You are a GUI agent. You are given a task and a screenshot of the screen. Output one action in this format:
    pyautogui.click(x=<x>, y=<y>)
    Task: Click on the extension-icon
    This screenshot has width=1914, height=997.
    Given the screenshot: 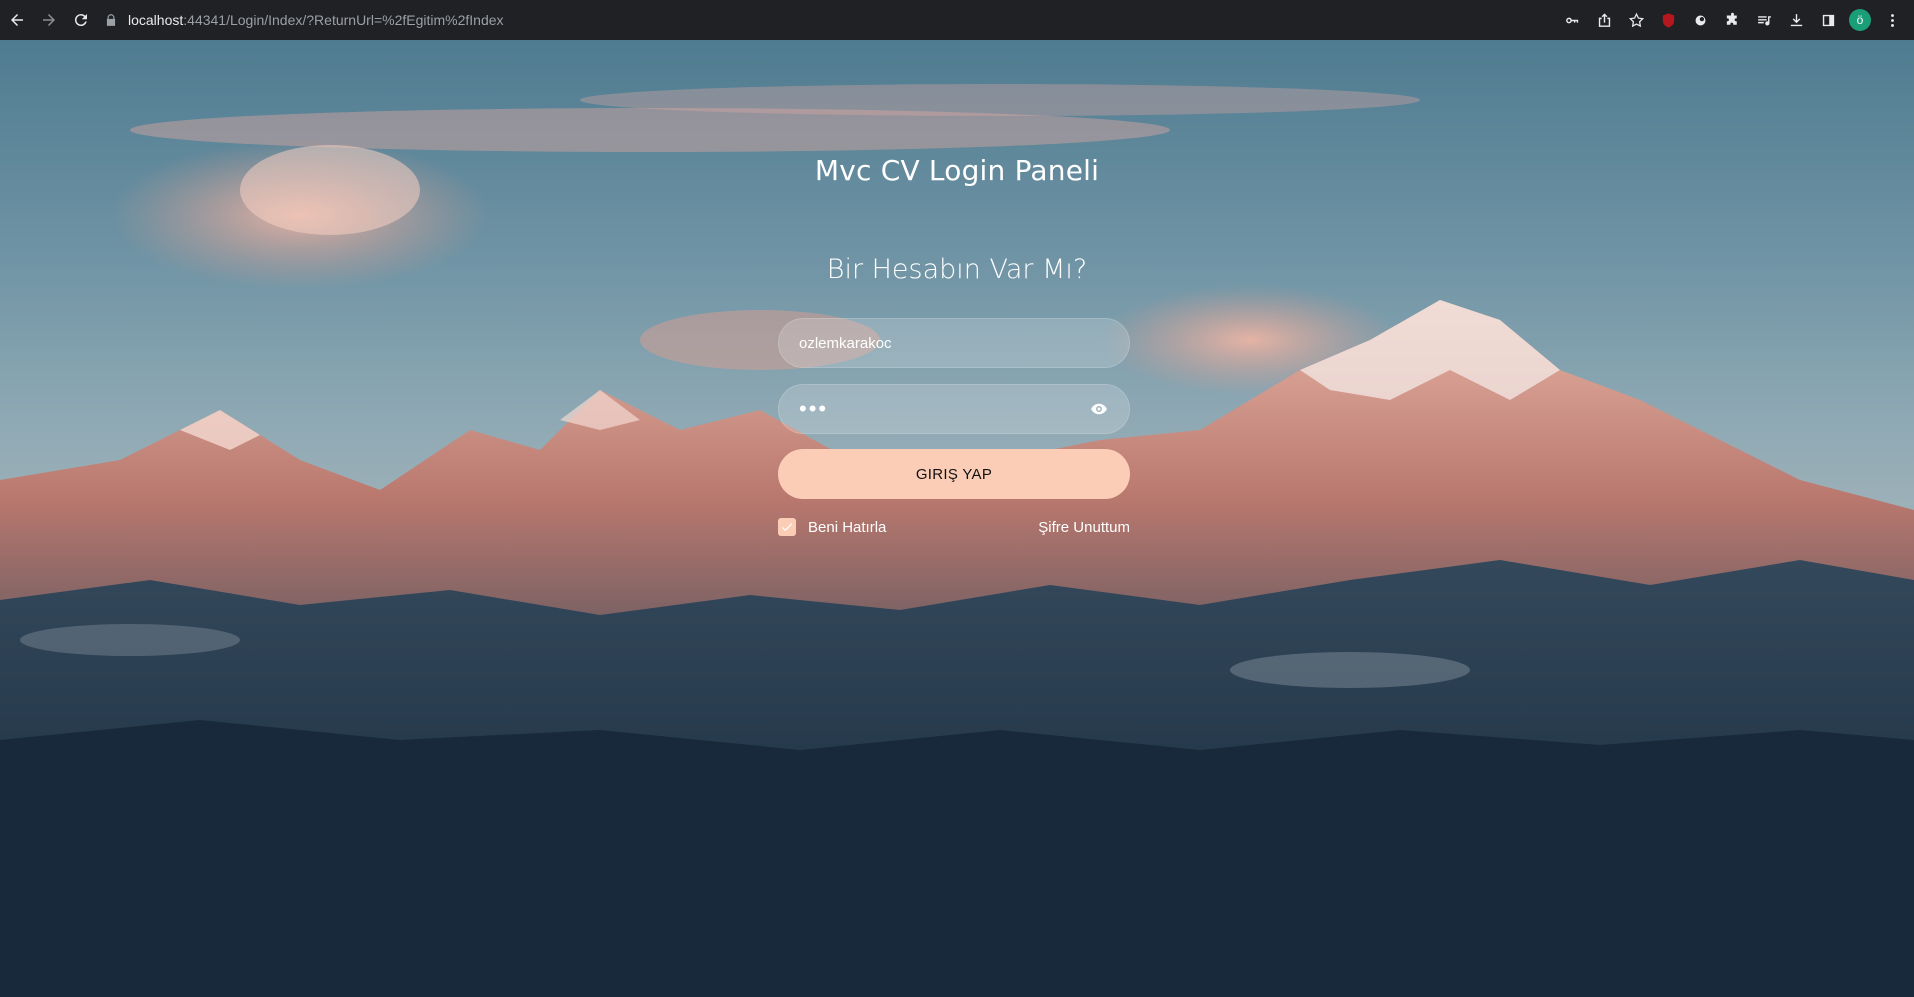 What is the action you would take?
    pyautogui.click(x=1700, y=20)
    